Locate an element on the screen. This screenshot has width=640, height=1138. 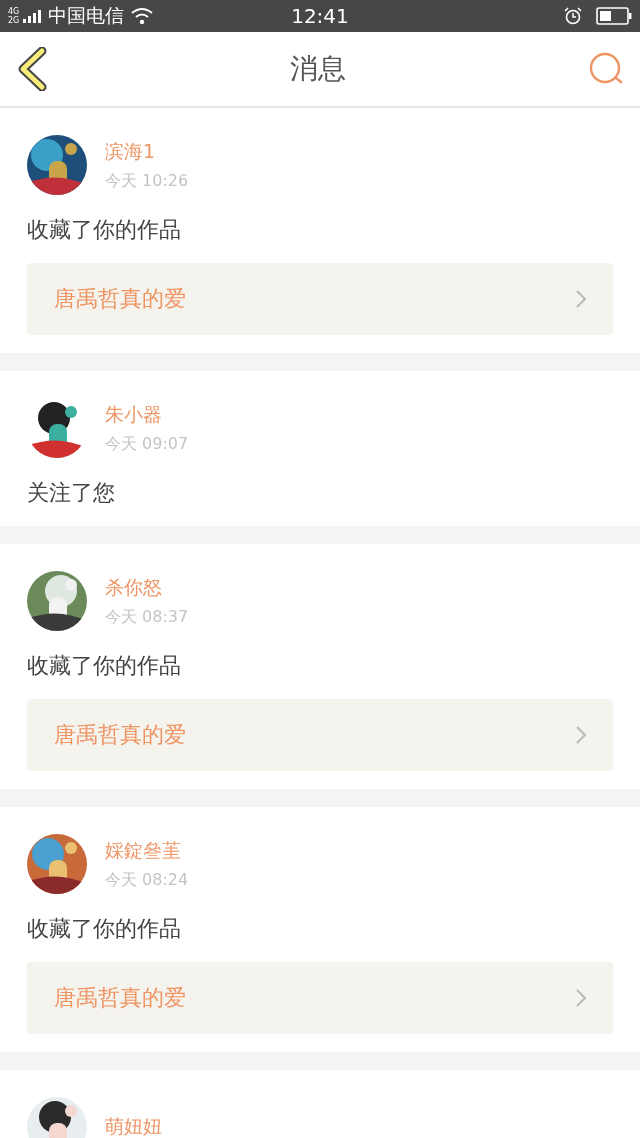
alarm-icon is located at coordinates (573, 16).